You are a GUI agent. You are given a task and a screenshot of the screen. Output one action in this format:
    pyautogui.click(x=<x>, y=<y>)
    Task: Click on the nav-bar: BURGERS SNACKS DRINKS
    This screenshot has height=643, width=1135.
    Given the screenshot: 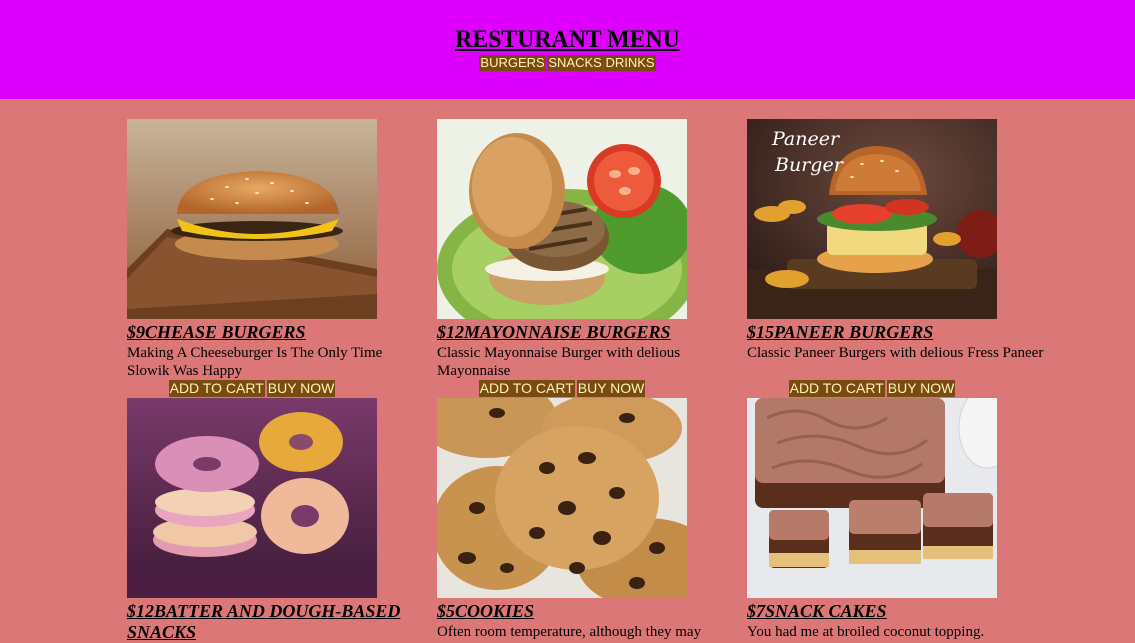 What is the action you would take?
    pyautogui.click(x=567, y=63)
    